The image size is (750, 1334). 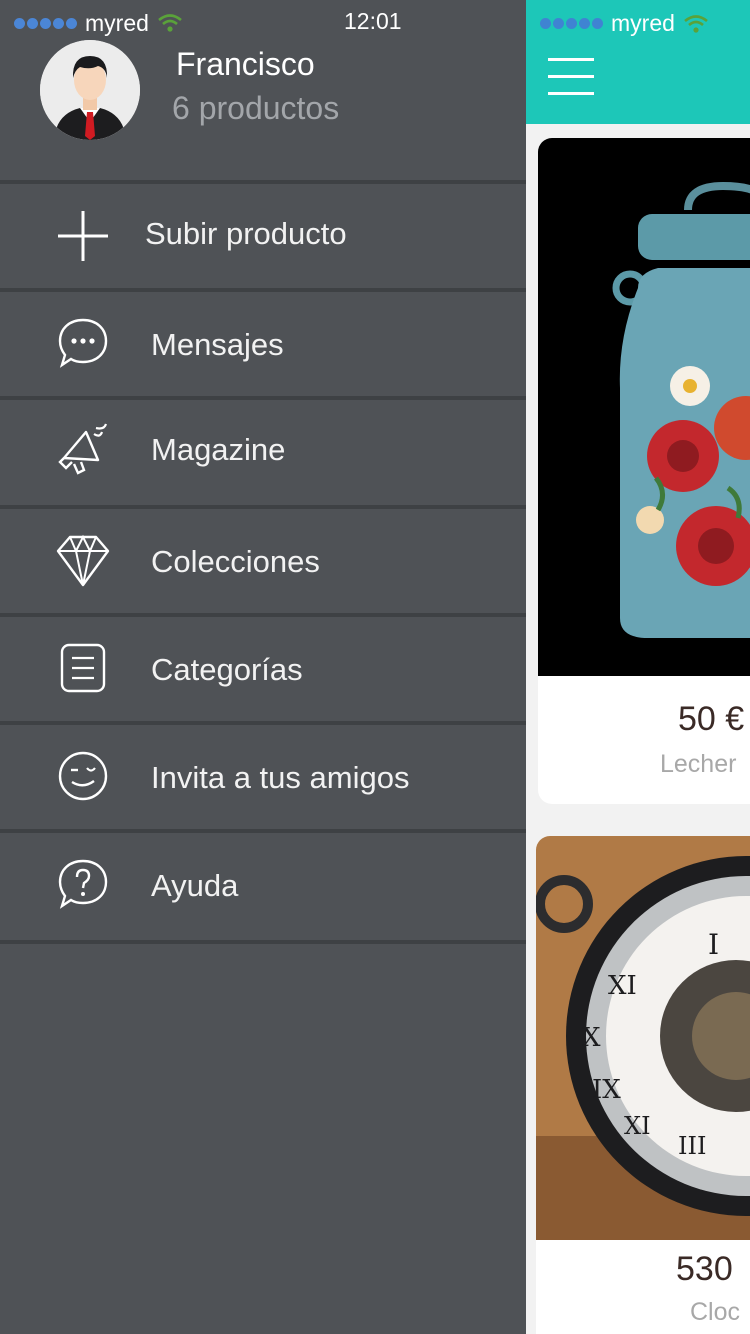 I want to click on menu-icon, so click(x=571, y=83).